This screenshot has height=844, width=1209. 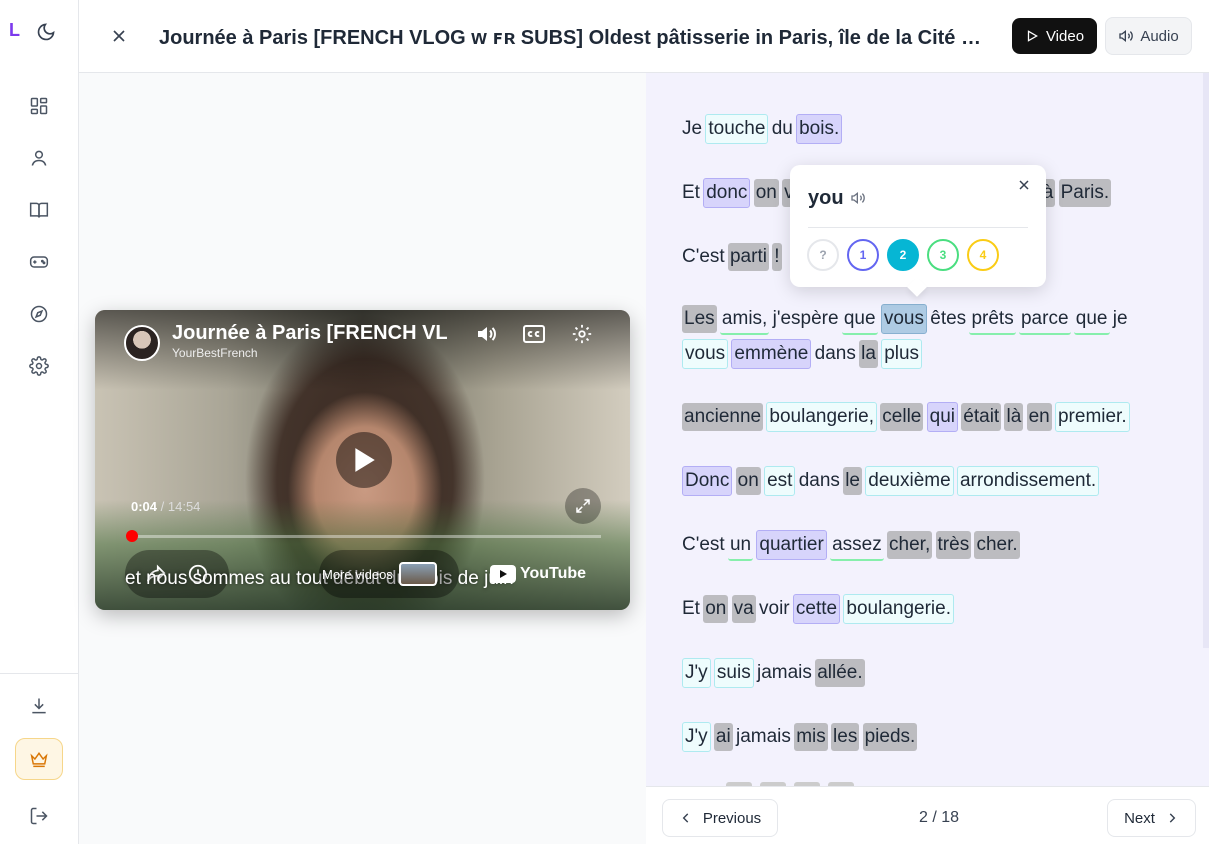 What do you see at coordinates (366, 536) in the screenshot?
I see `progress-bar` at bounding box center [366, 536].